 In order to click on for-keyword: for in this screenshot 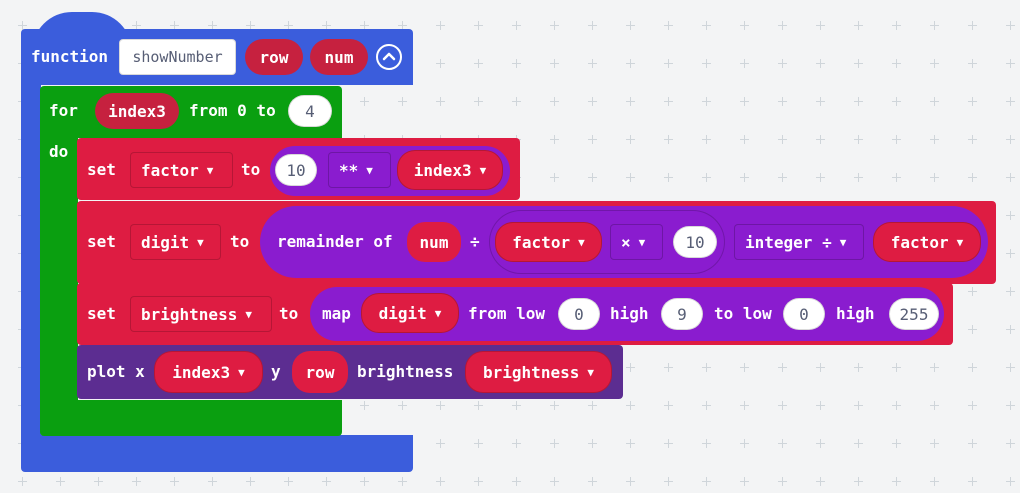, I will do `click(63, 110)`.